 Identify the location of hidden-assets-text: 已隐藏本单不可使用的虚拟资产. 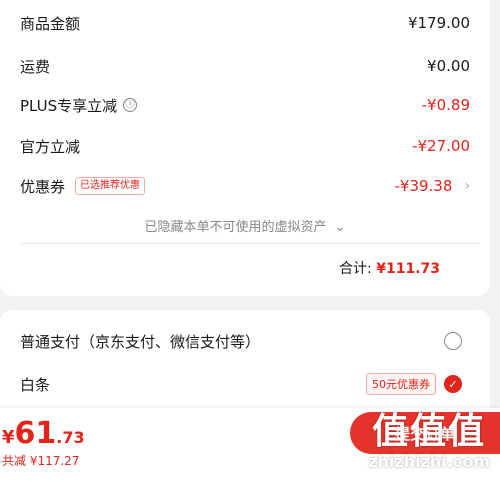
(235, 227).